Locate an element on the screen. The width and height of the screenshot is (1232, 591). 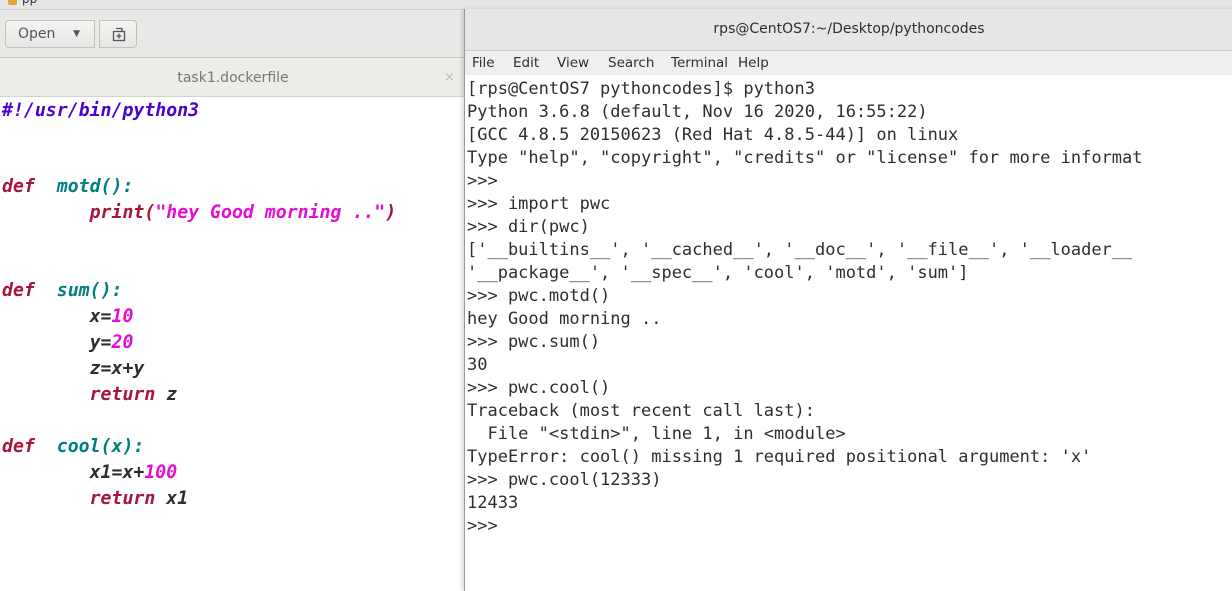
print-close-paren: ) is located at coordinates (391, 212).